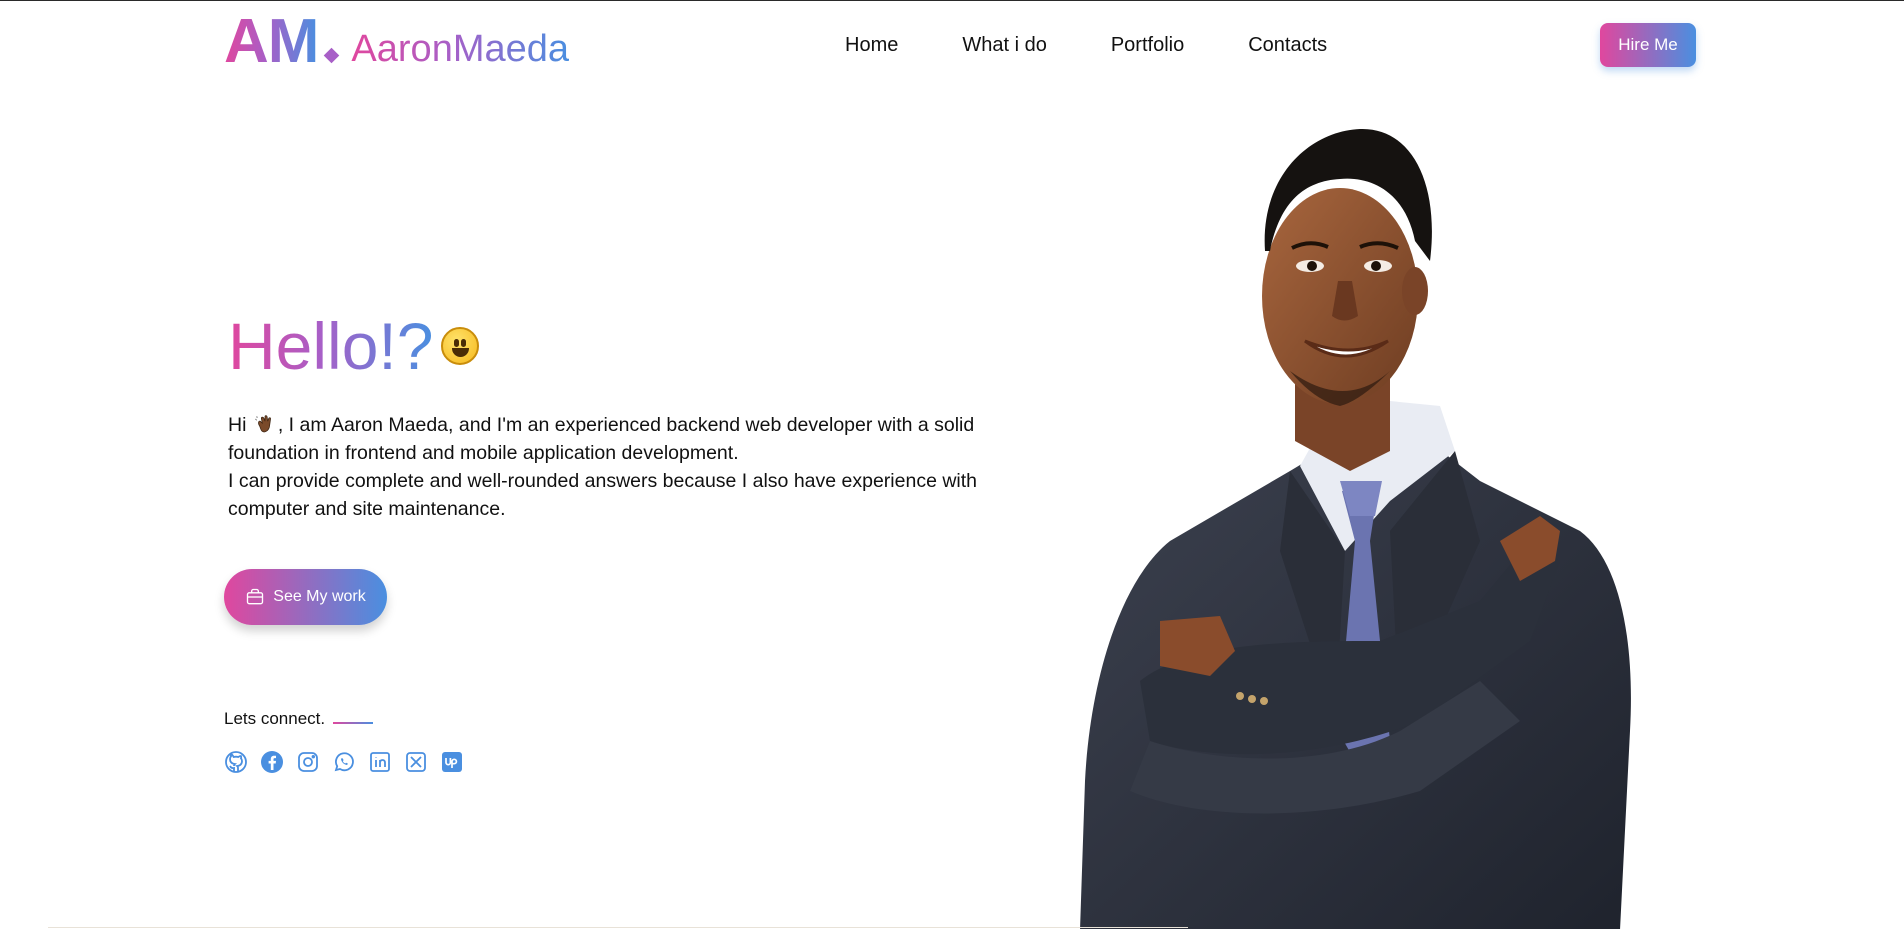 The height and width of the screenshot is (929, 1904). Describe the element at coordinates (255, 596) in the screenshot. I see `briefcase-icon` at that location.